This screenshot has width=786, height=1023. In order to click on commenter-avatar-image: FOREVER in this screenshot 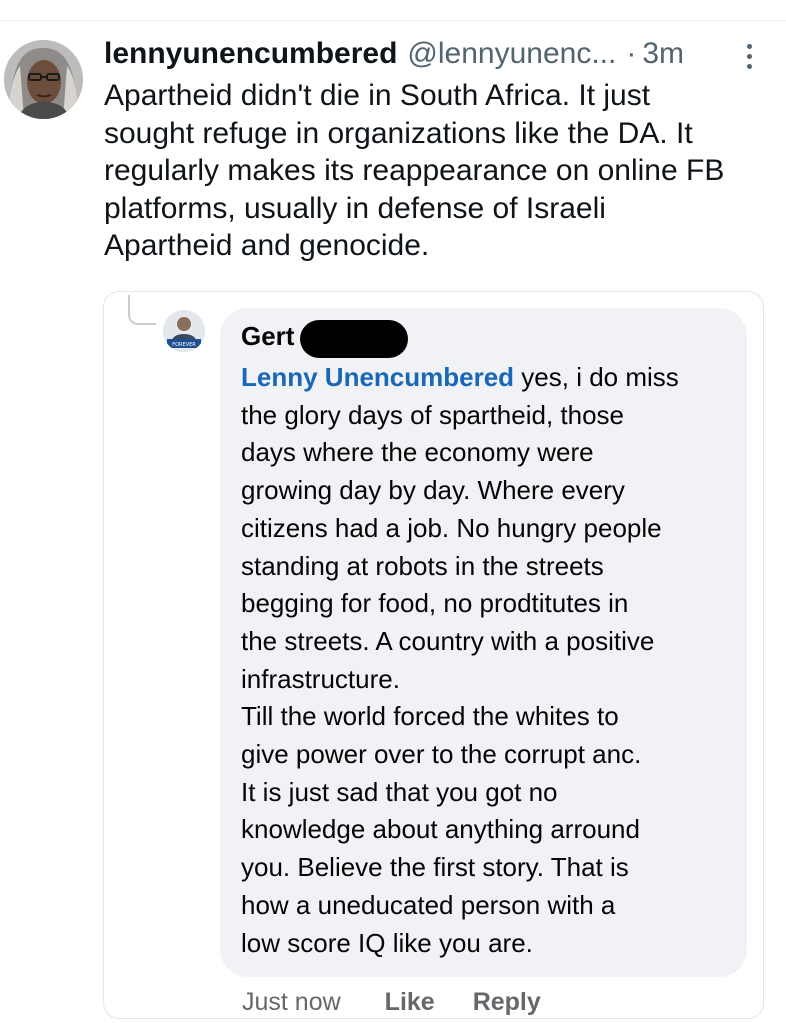, I will do `click(184, 331)`.